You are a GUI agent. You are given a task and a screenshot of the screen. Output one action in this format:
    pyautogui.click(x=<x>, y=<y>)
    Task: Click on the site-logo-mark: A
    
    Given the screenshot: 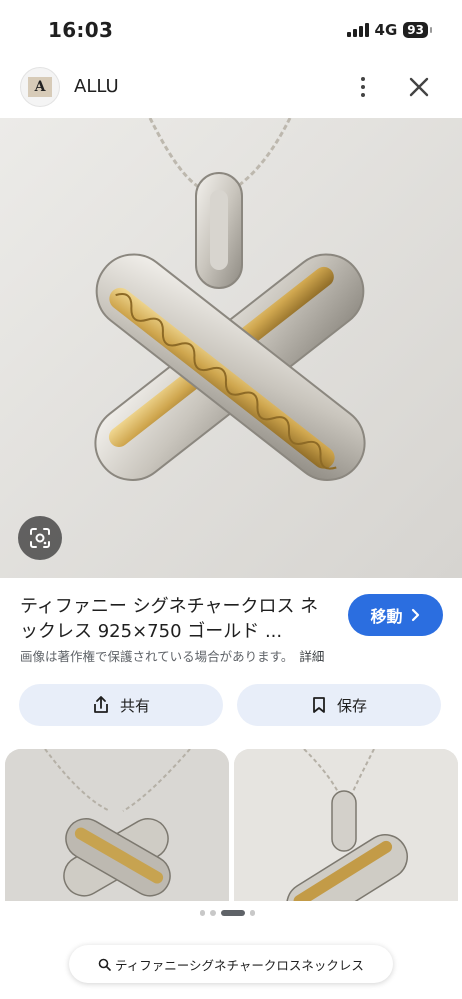 What is the action you would take?
    pyautogui.click(x=40, y=87)
    